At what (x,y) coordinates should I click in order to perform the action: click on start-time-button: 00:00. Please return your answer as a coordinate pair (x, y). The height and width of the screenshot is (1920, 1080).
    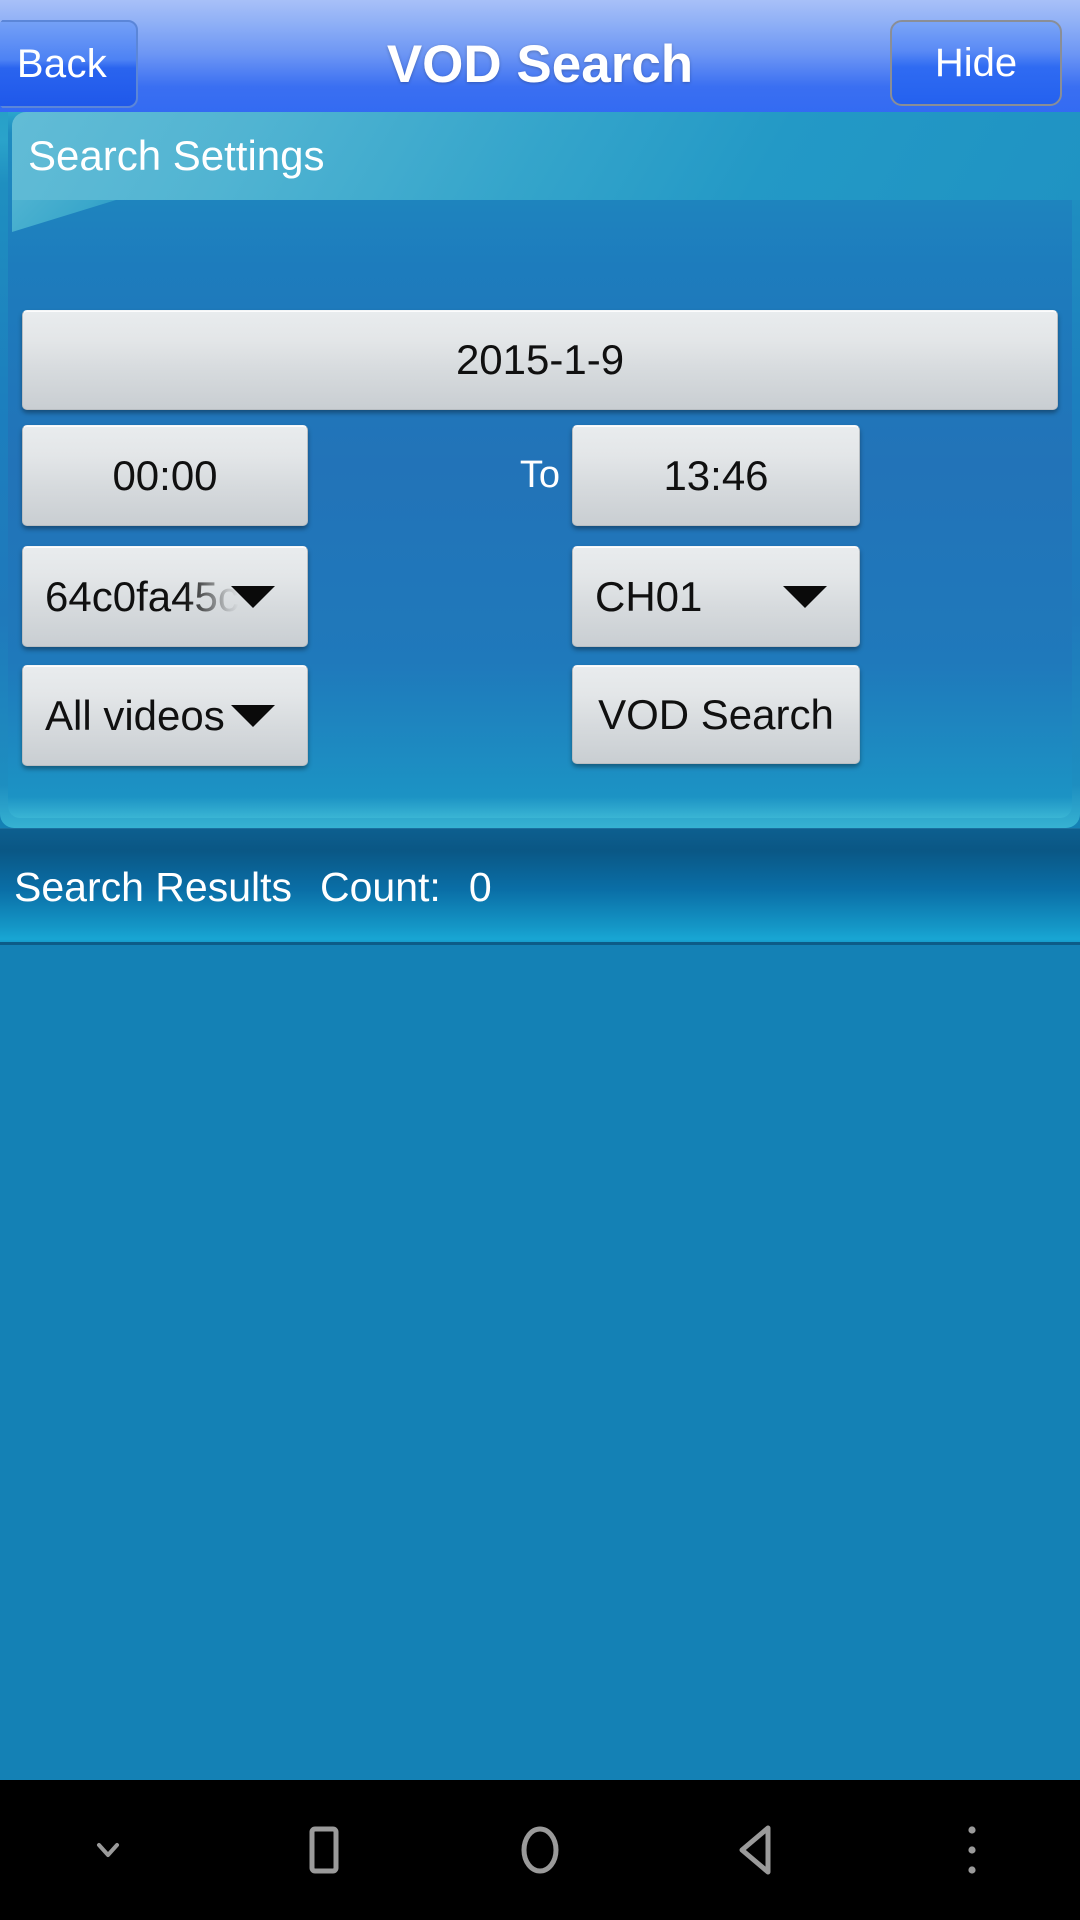
    Looking at the image, I should click on (165, 475).